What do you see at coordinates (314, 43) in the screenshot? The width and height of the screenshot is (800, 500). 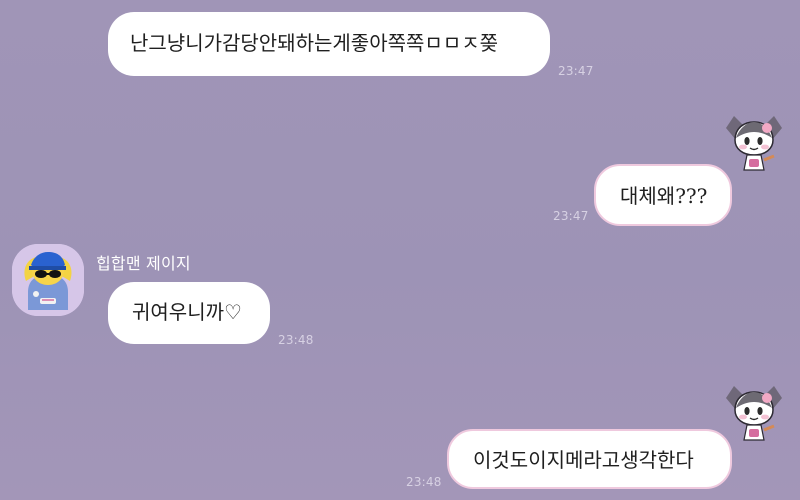 I see `message-text-1: 난그냥니가감당안돼하는게좋아쪽쪽ㅁㅁㅈ쫒` at bounding box center [314, 43].